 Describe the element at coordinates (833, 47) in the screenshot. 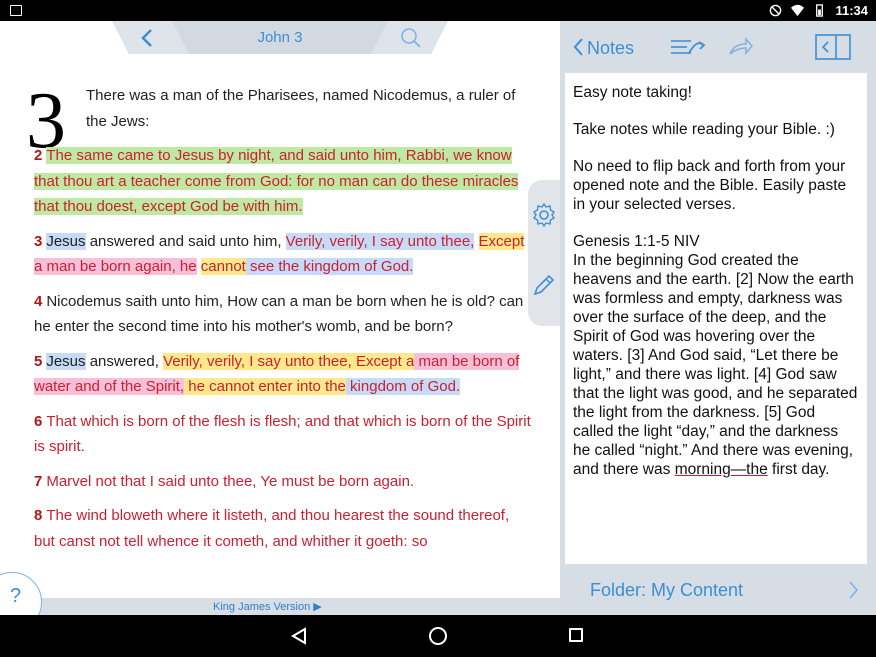

I see `panel-icon` at that location.